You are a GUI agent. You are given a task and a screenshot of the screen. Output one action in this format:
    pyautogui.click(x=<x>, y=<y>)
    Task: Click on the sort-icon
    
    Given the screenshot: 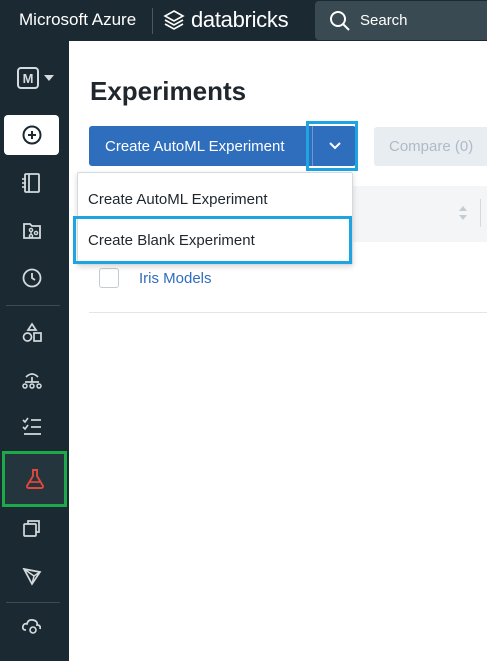 What is the action you would take?
    pyautogui.click(x=463, y=213)
    